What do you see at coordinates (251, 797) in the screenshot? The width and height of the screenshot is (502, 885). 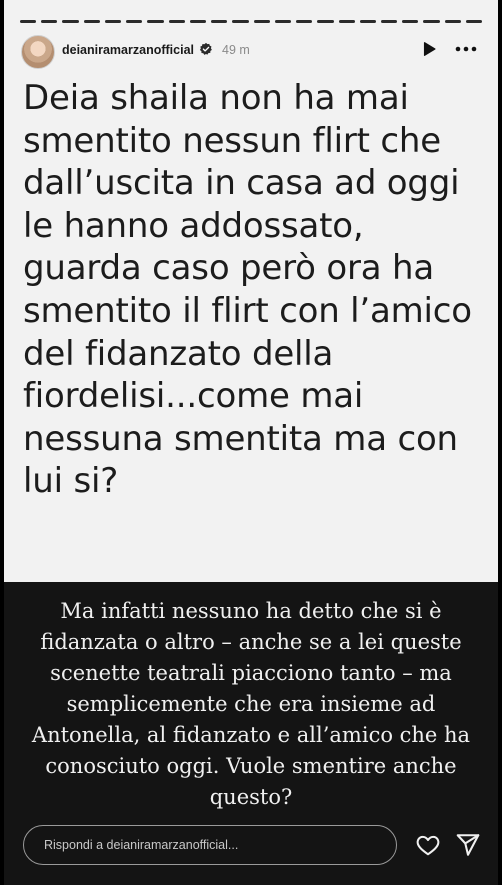 I see `caption-line: questo?` at bounding box center [251, 797].